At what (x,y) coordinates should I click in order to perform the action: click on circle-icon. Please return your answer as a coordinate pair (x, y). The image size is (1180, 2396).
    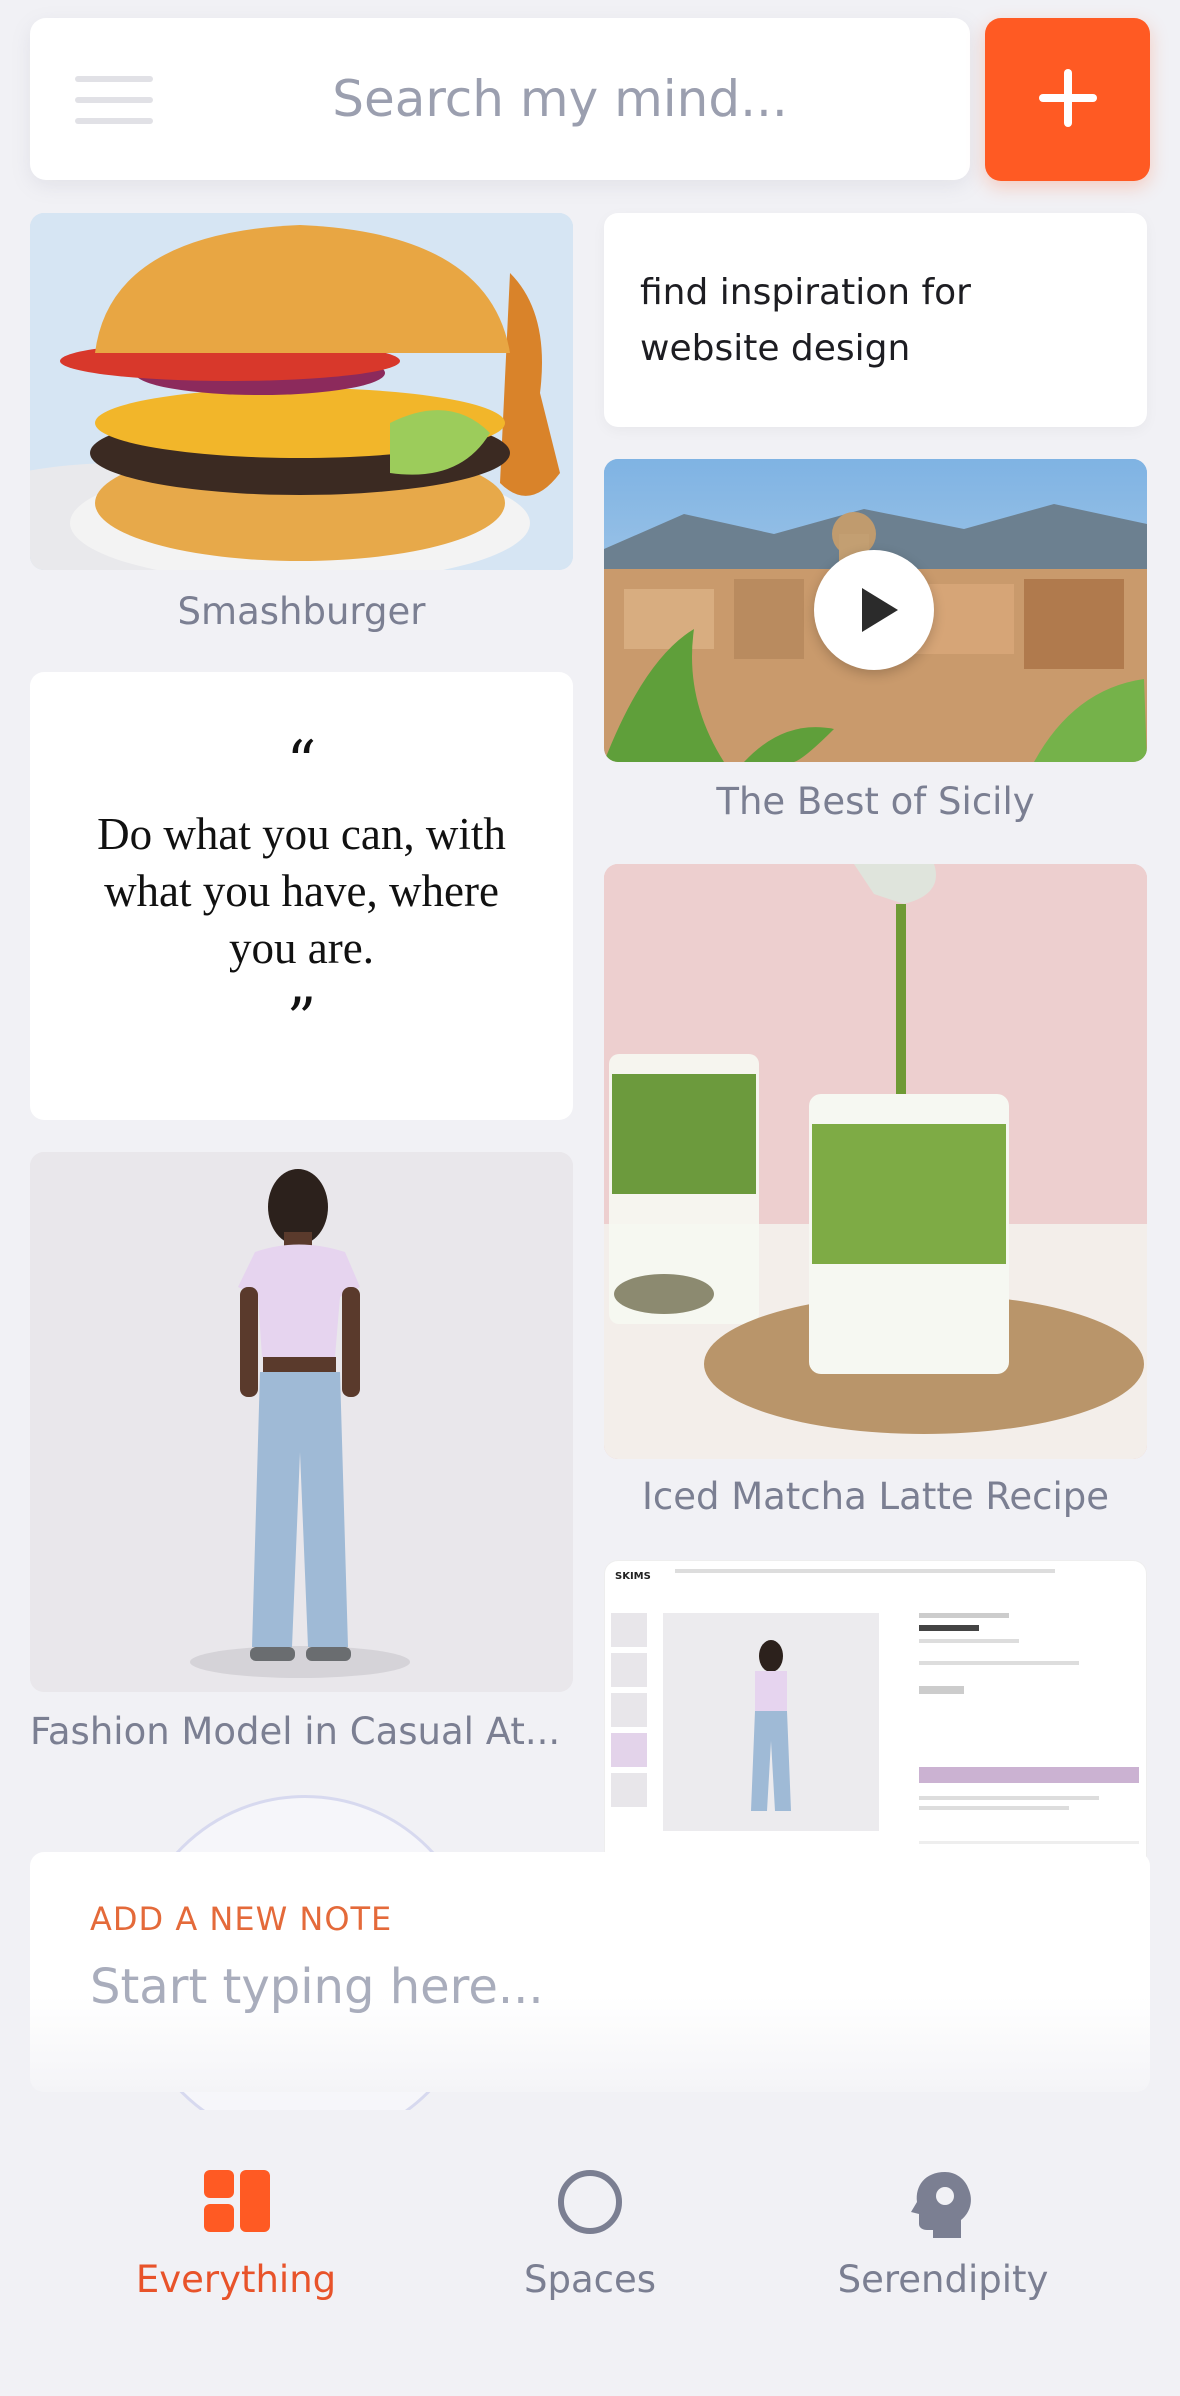
    Looking at the image, I should click on (590, 2202).